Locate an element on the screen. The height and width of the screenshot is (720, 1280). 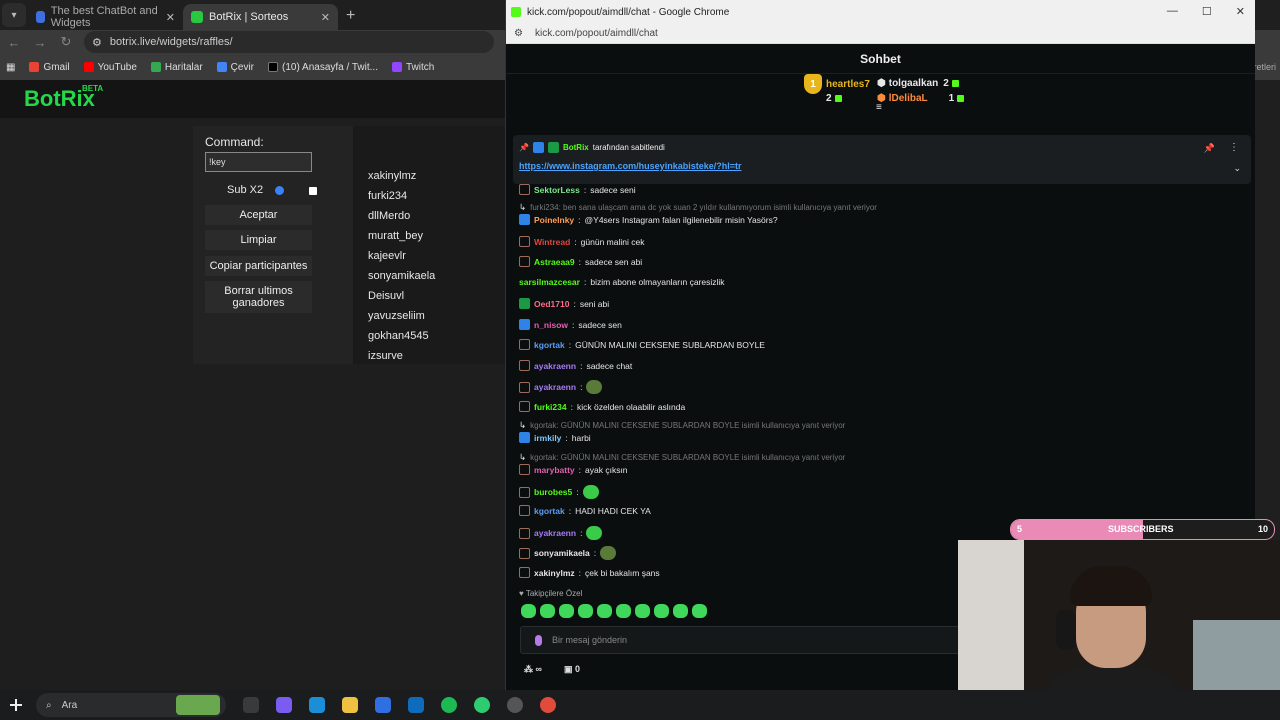
chat-message: furki234: kick özelden olaabilir aslında is located at coordinates (602, 406).